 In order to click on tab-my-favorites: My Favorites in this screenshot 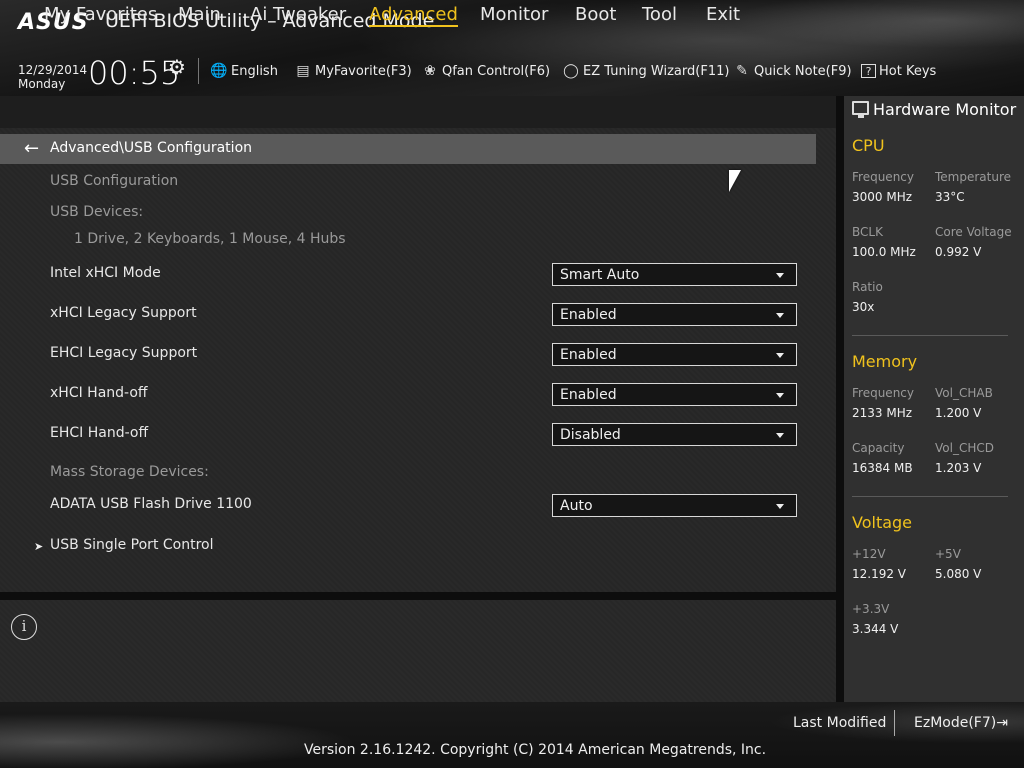, I will do `click(100, 14)`.